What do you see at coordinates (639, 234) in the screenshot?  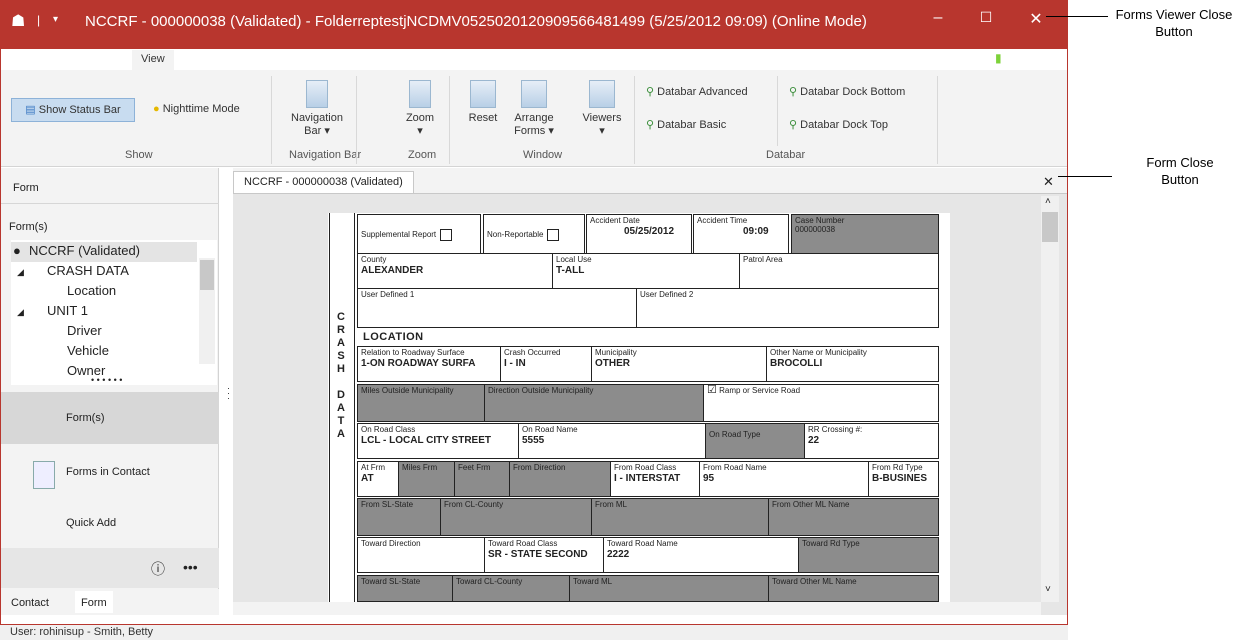 I see `accident-date-field: Accident Date 05/25/2012` at bounding box center [639, 234].